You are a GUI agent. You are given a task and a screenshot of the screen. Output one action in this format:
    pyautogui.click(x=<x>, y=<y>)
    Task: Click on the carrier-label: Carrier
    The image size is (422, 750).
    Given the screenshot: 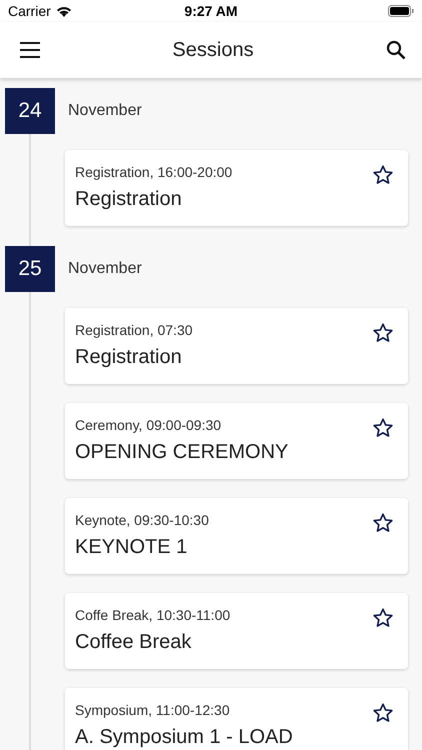 What is the action you would take?
    pyautogui.click(x=29, y=11)
    